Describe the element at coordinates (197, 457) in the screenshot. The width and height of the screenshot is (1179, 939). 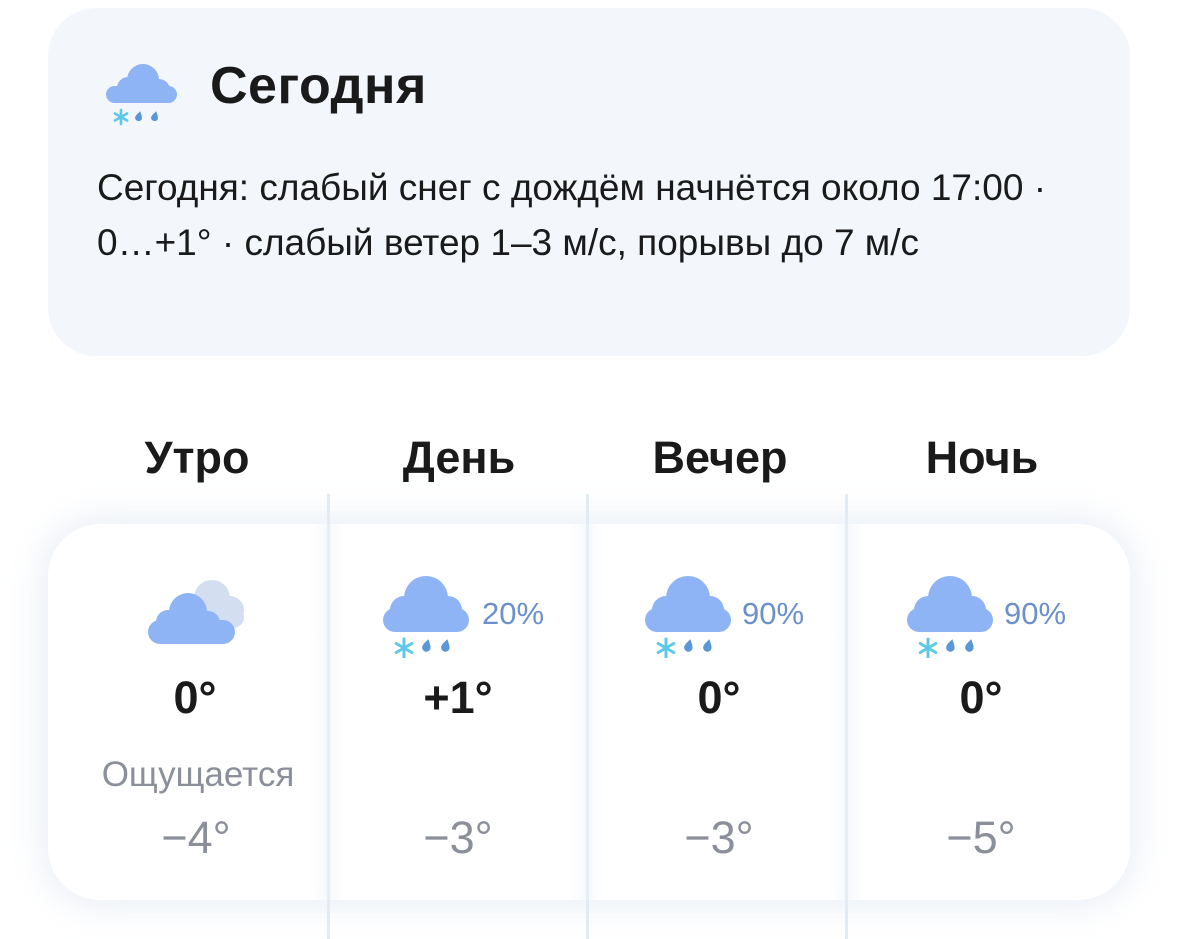
I see `period-header-morning: Утро` at that location.